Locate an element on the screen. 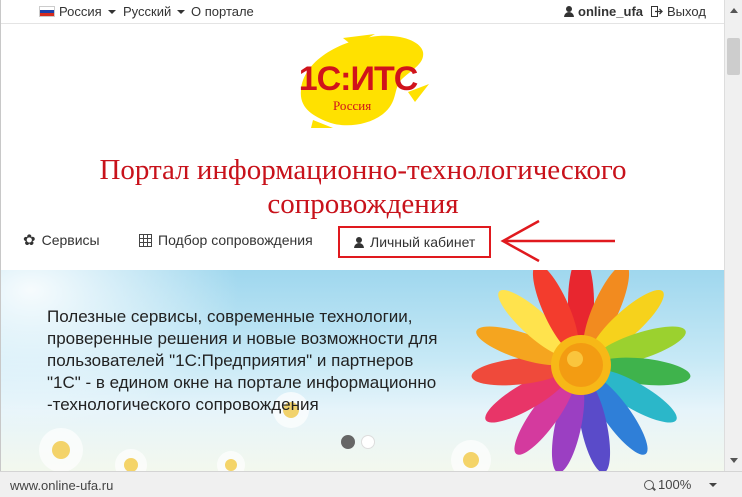 The image size is (742, 497). vertical-scrollbar is located at coordinates (733, 235).